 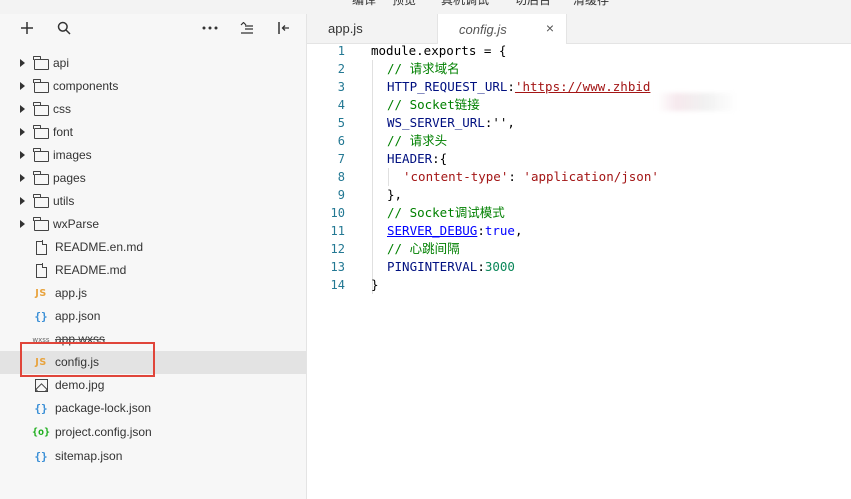 I want to click on line-number: 7, so click(x=341, y=159).